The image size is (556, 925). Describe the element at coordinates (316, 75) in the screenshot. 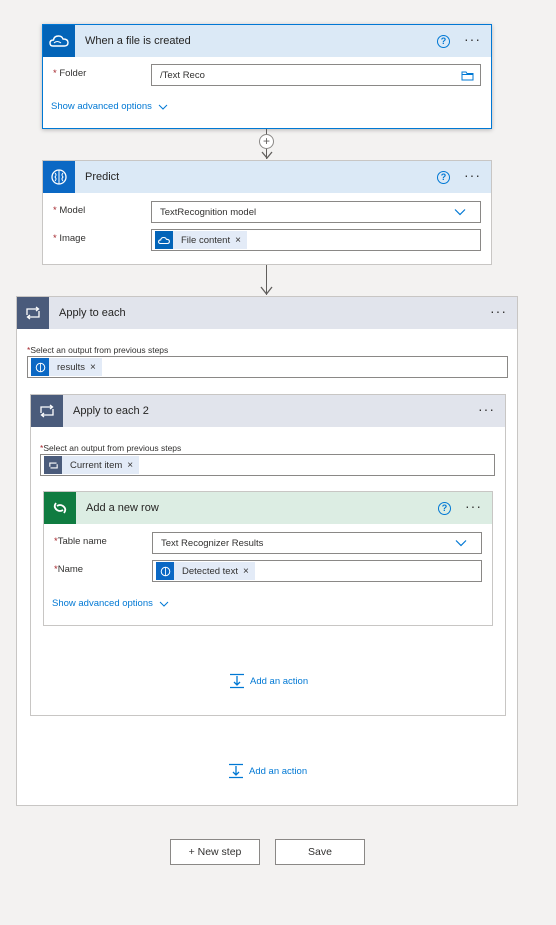

I see `folder-field: /Text Reco` at that location.